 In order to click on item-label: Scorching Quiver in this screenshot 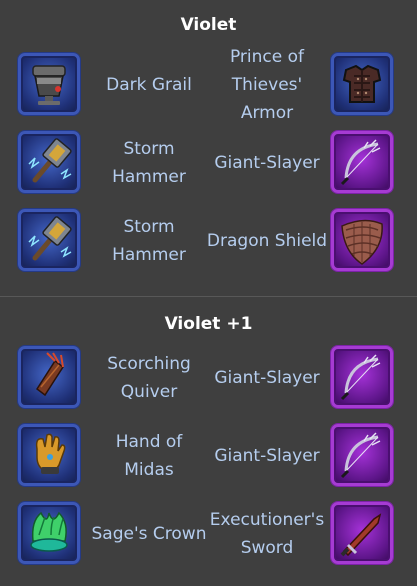, I will do `click(149, 378)`.